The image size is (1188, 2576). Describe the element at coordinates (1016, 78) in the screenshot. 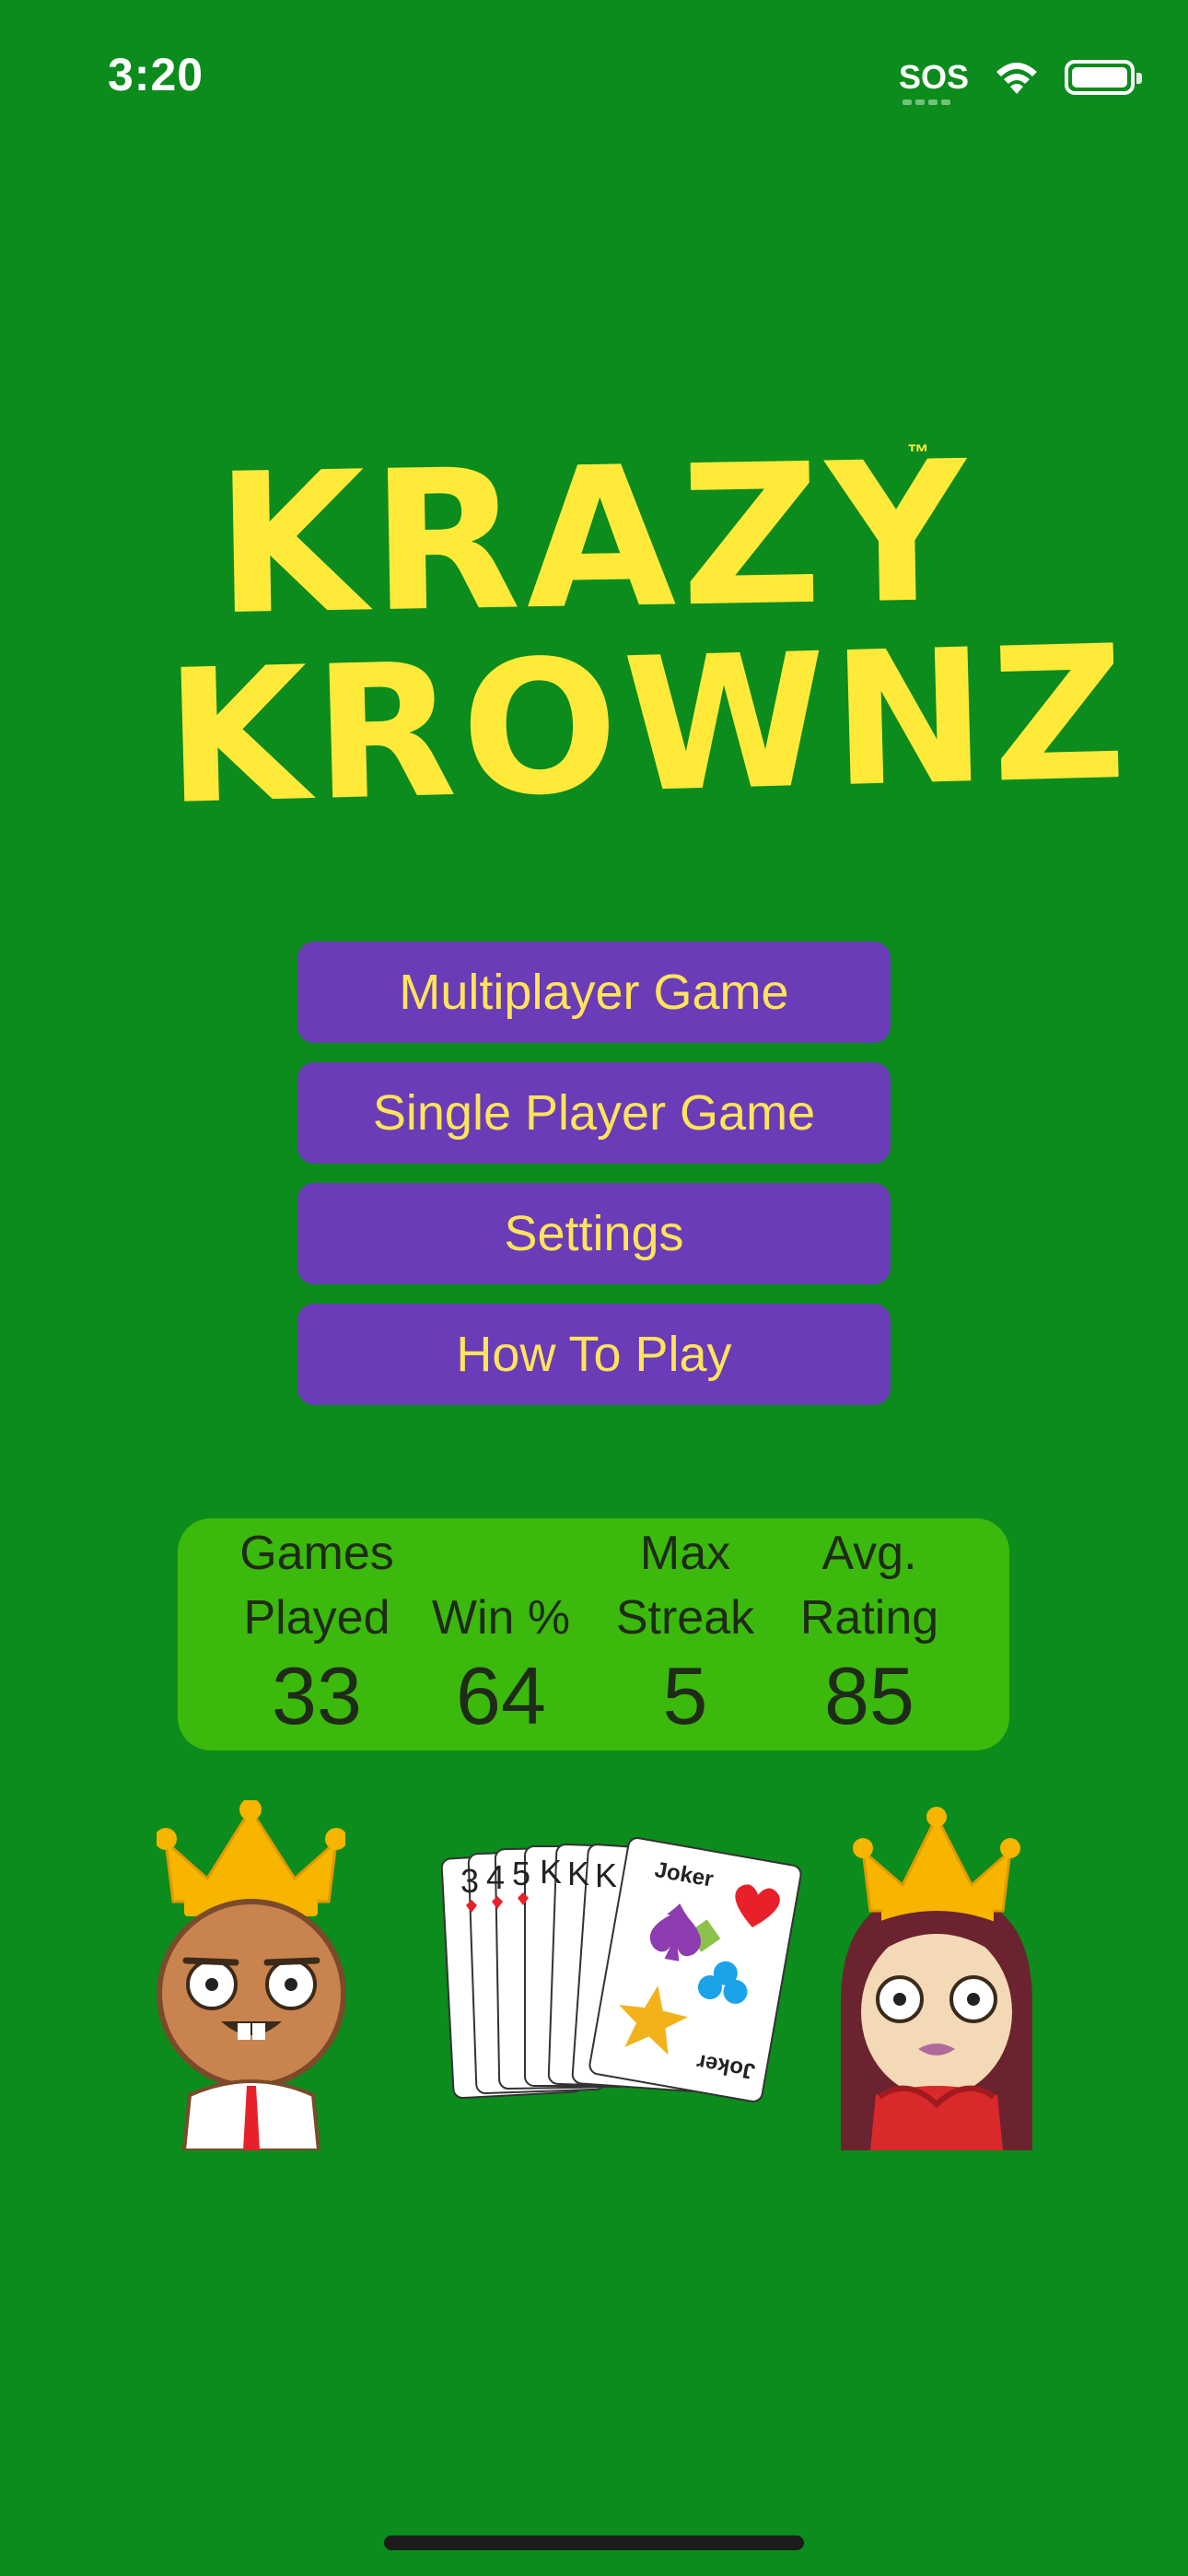

I see `wifi-icon` at that location.